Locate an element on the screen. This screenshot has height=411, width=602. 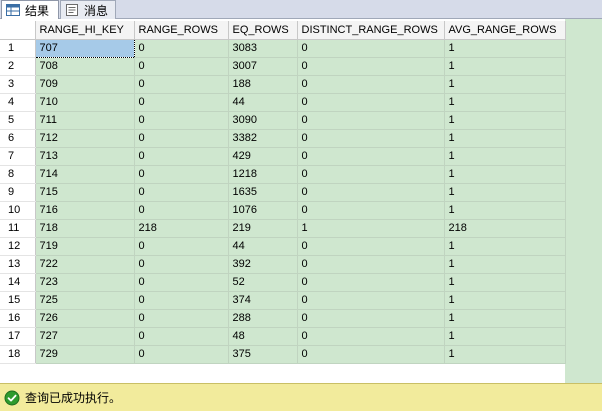
cell-range-hi-key: 722 is located at coordinates (85, 264).